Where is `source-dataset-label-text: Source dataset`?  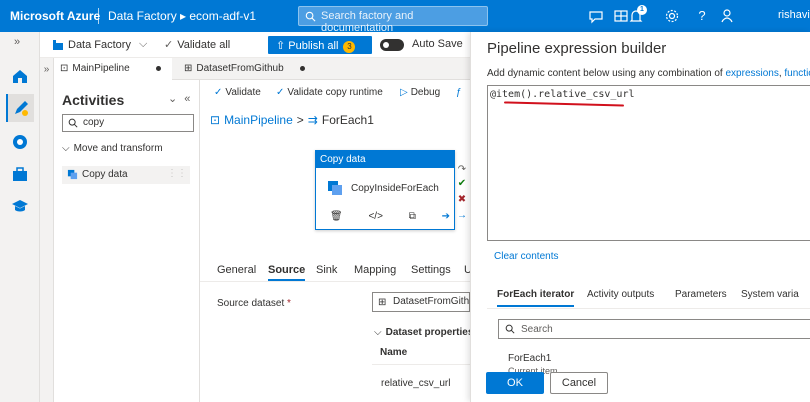
source-dataset-label-text: Source dataset is located at coordinates (251, 303).